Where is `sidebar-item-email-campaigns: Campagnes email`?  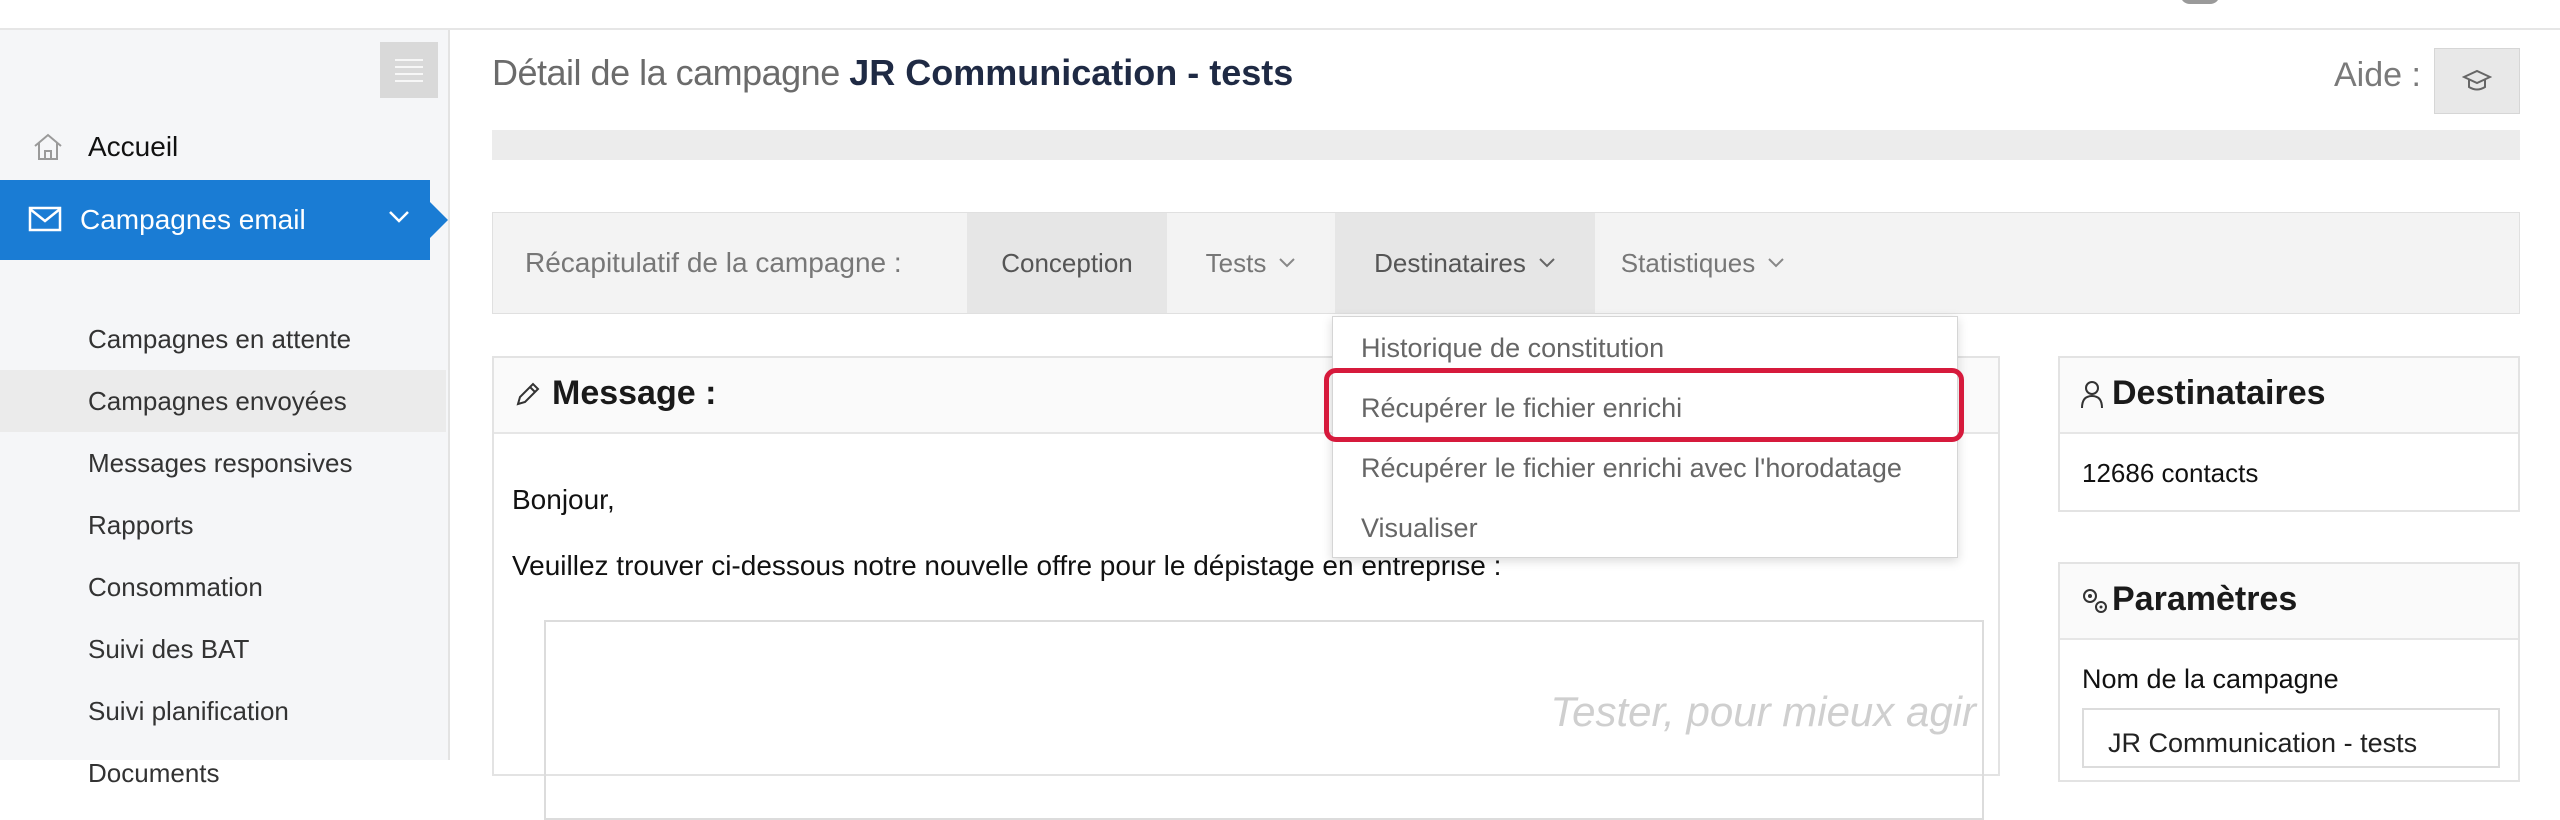 sidebar-item-email-campaigns: Campagnes email is located at coordinates (224, 220).